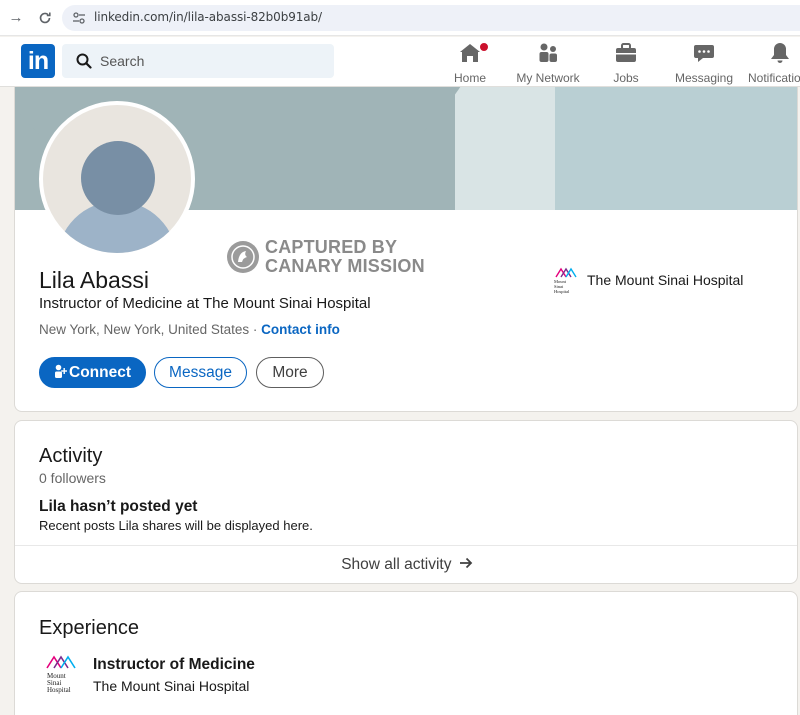 This screenshot has height=715, width=800. Describe the element at coordinates (71, 456) in the screenshot. I see `activity-title: Activity` at that location.